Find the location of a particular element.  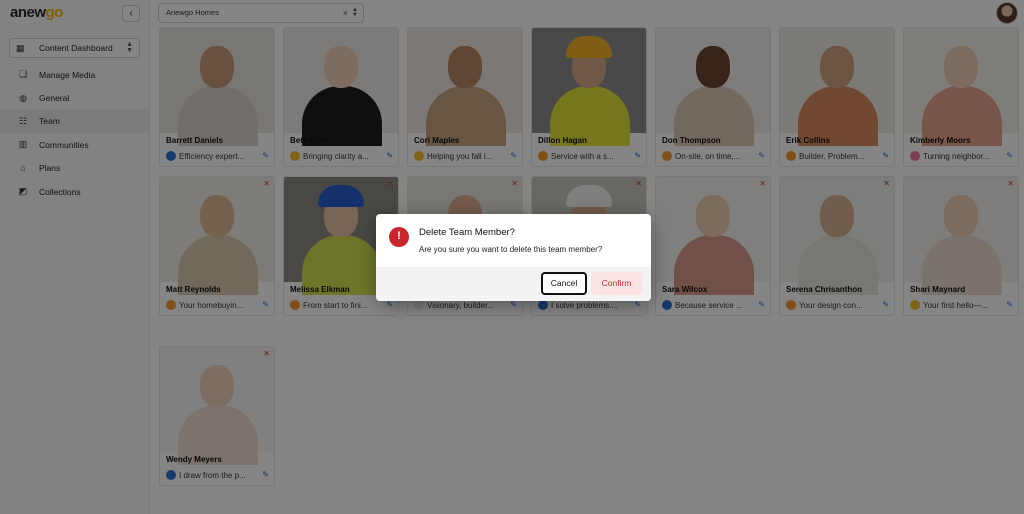

cancel-button: Cancel is located at coordinates (564, 283).